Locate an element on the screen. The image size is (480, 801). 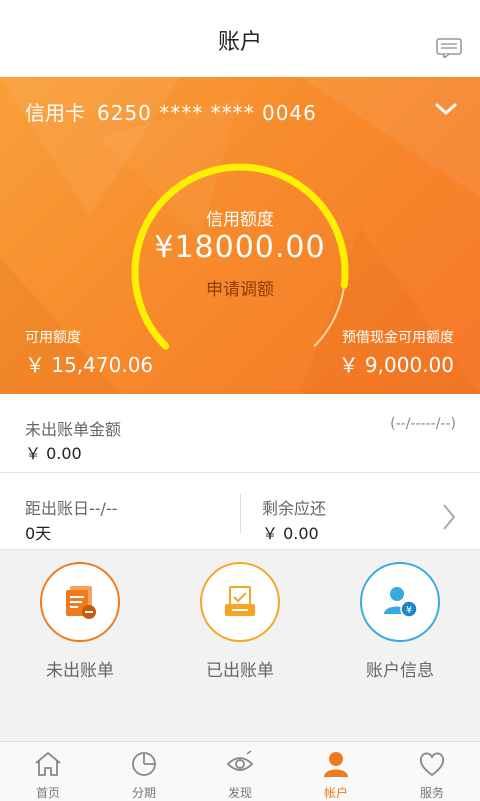
tab-discover: 发现 is located at coordinates (240, 771).